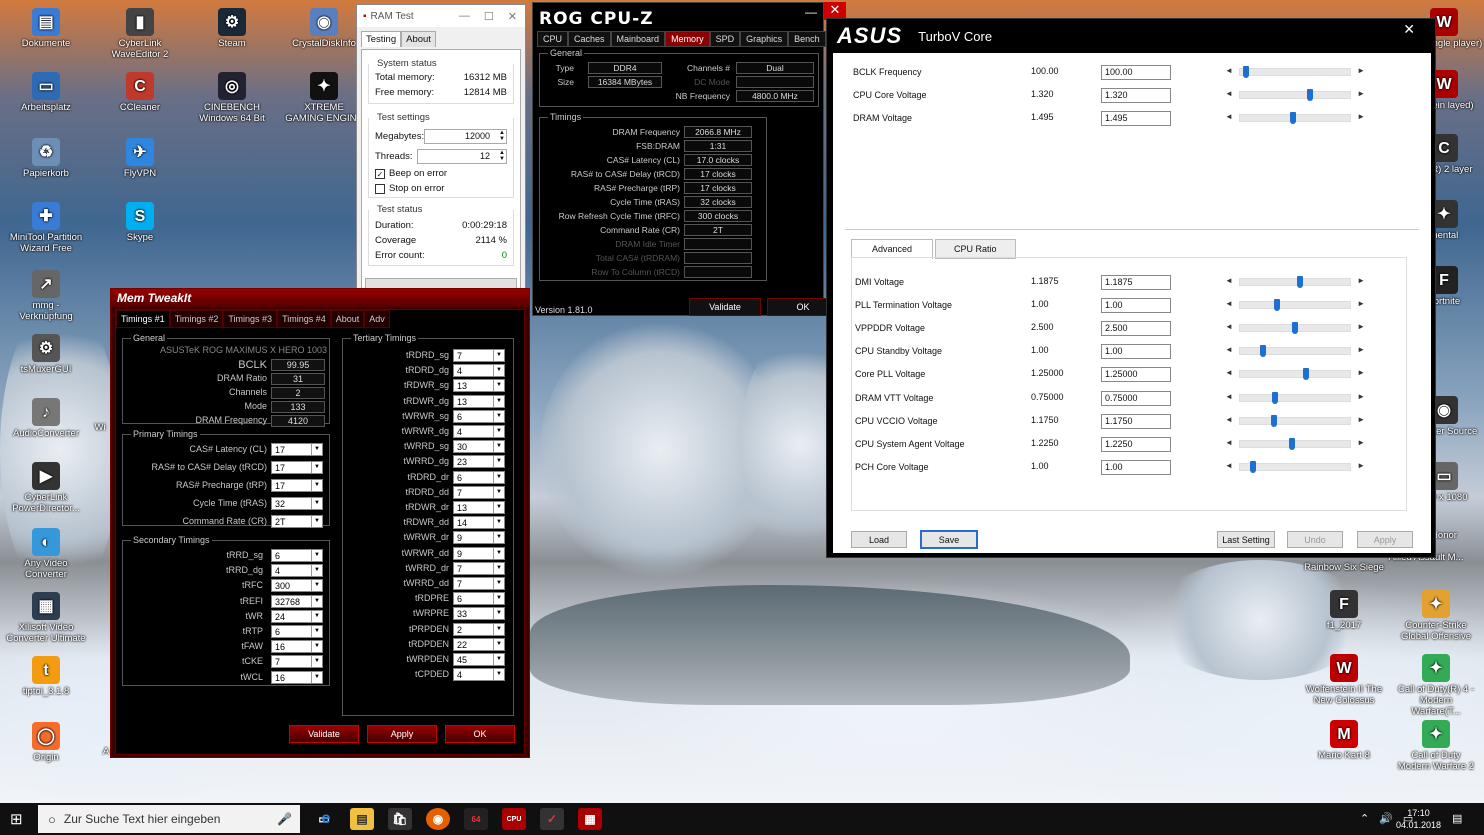 The width and height of the screenshot is (1484, 835). Describe the element at coordinates (441, 188) in the screenshot. I see `stop-on-error-checkbox: Stop on error` at that location.